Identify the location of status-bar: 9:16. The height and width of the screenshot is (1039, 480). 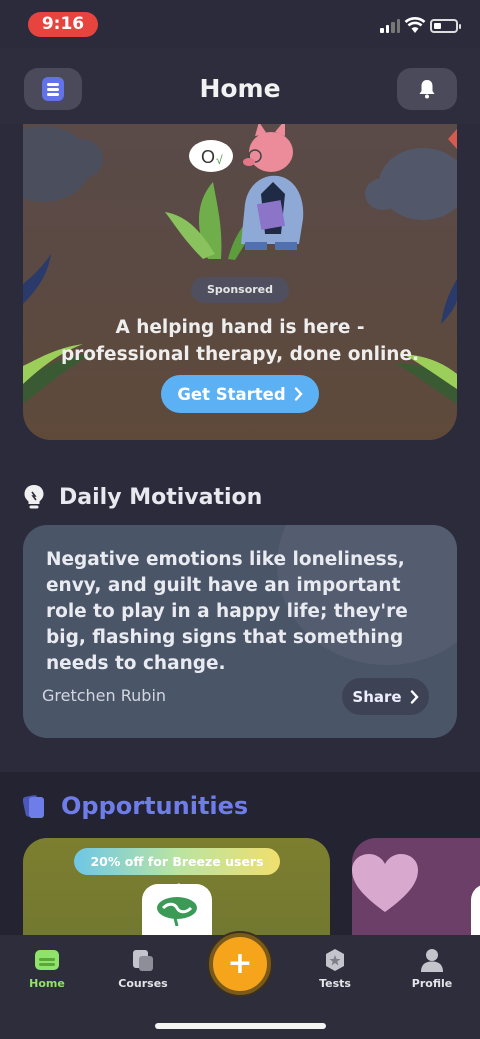
(240, 24).